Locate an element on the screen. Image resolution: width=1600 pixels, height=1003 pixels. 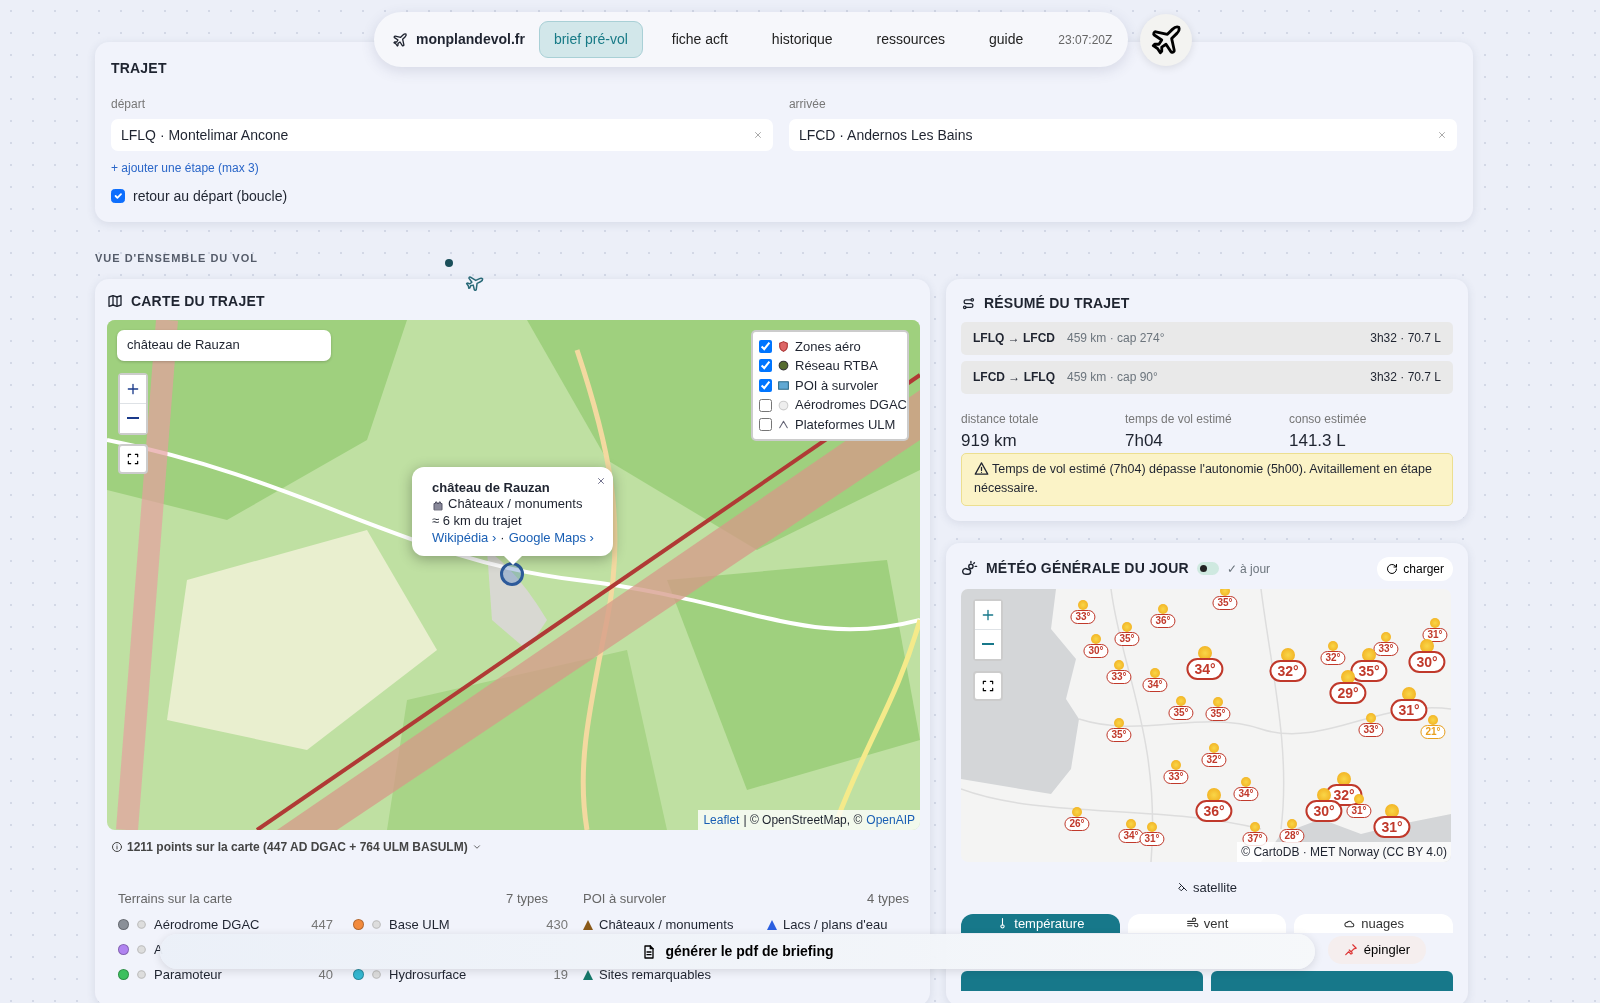
map-search-field: château de Rauzan is located at coordinates (224, 345).